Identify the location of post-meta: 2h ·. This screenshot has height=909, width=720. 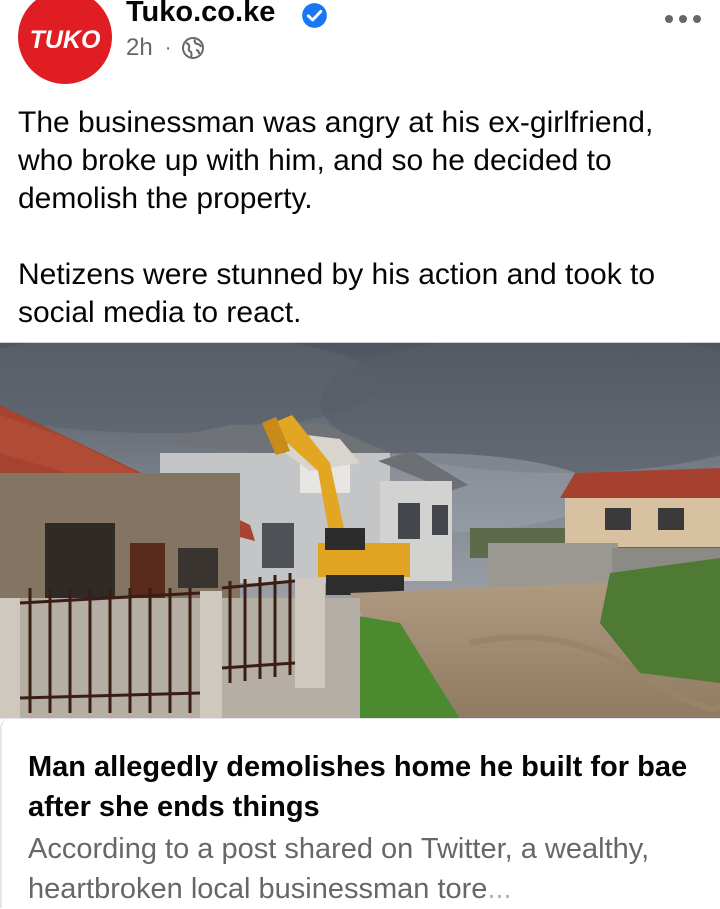
(165, 48).